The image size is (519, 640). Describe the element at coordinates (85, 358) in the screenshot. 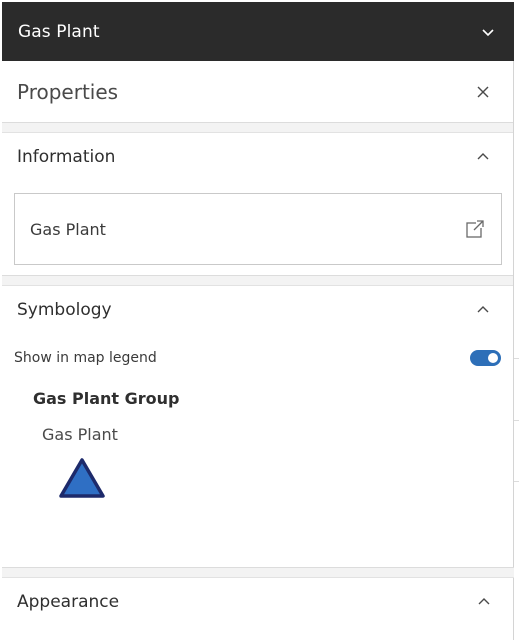

I see `legend-toggle-label: Show in map legend` at that location.